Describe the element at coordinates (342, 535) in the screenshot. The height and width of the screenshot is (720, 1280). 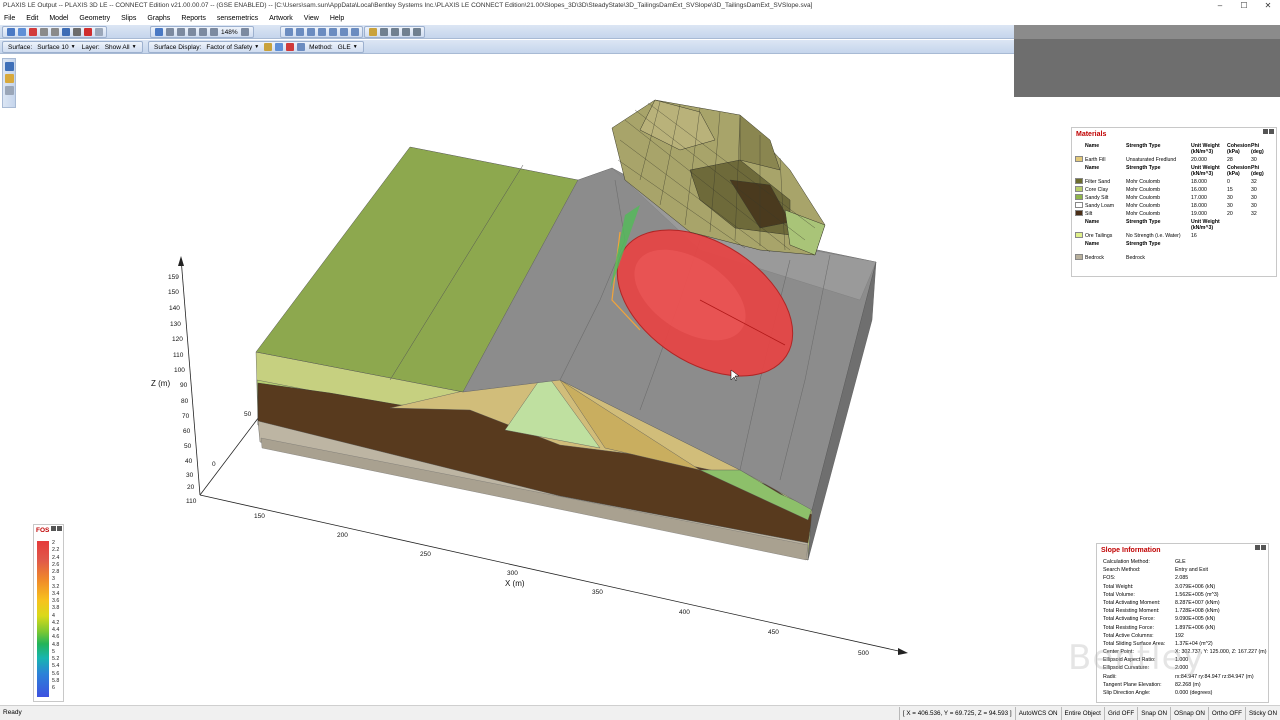
I see `x-tick: 200` at that location.